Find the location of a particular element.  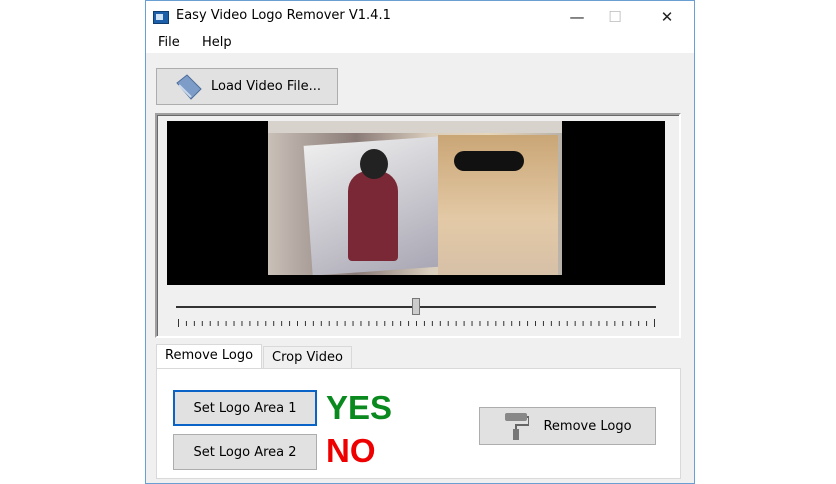

seek-slider-thumb is located at coordinates (416, 306).